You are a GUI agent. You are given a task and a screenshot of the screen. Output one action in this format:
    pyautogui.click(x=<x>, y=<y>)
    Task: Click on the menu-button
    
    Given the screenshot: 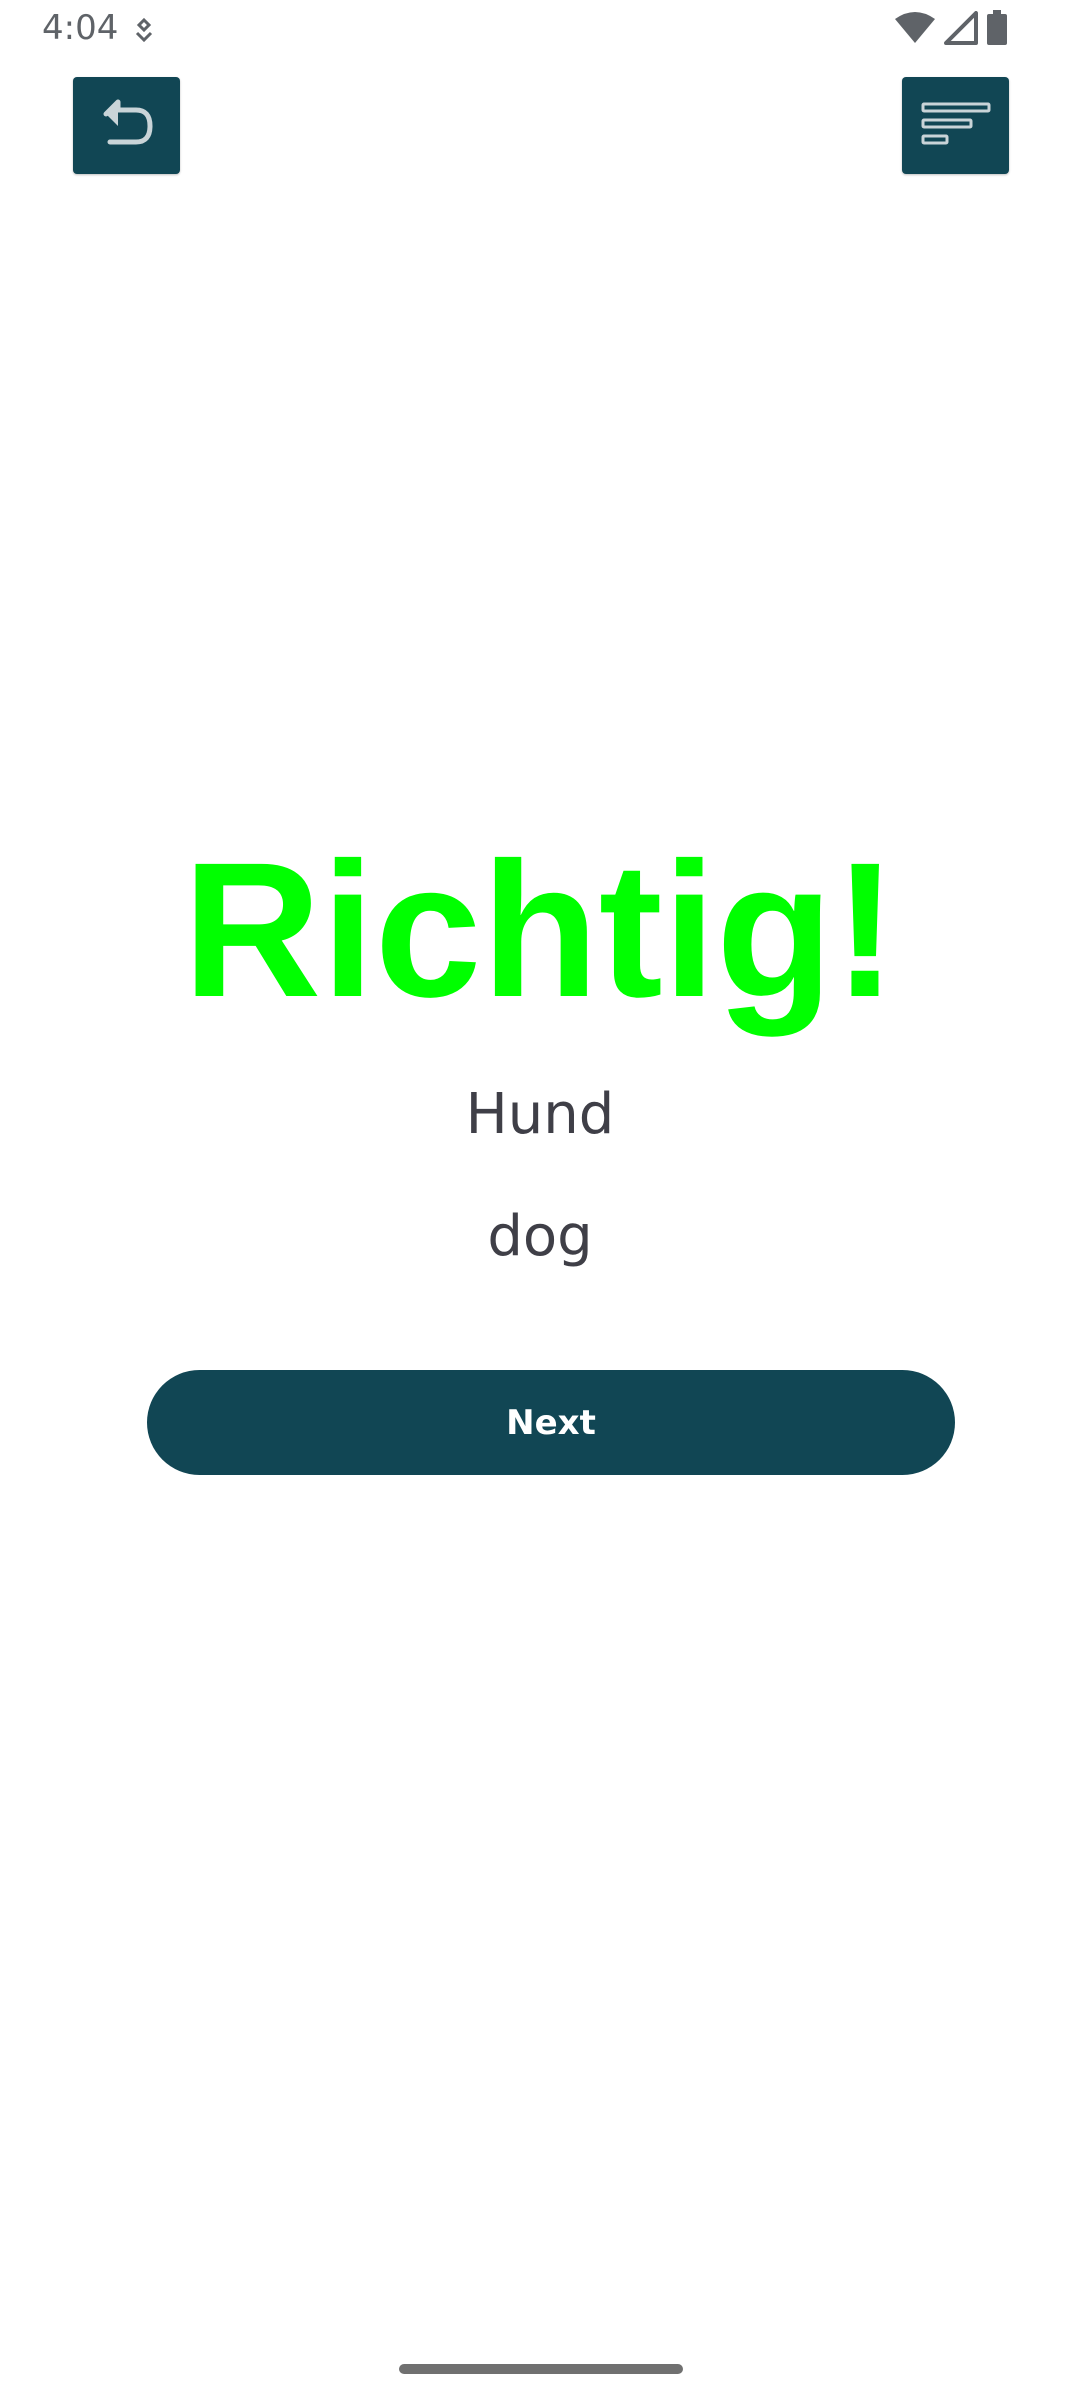 What is the action you would take?
    pyautogui.click(x=955, y=125)
    